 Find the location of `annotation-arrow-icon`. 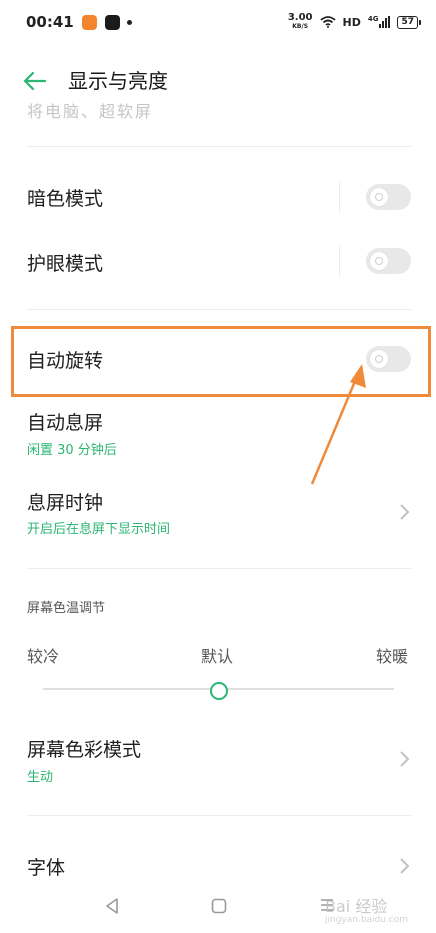

annotation-arrow-icon is located at coordinates (338, 424).